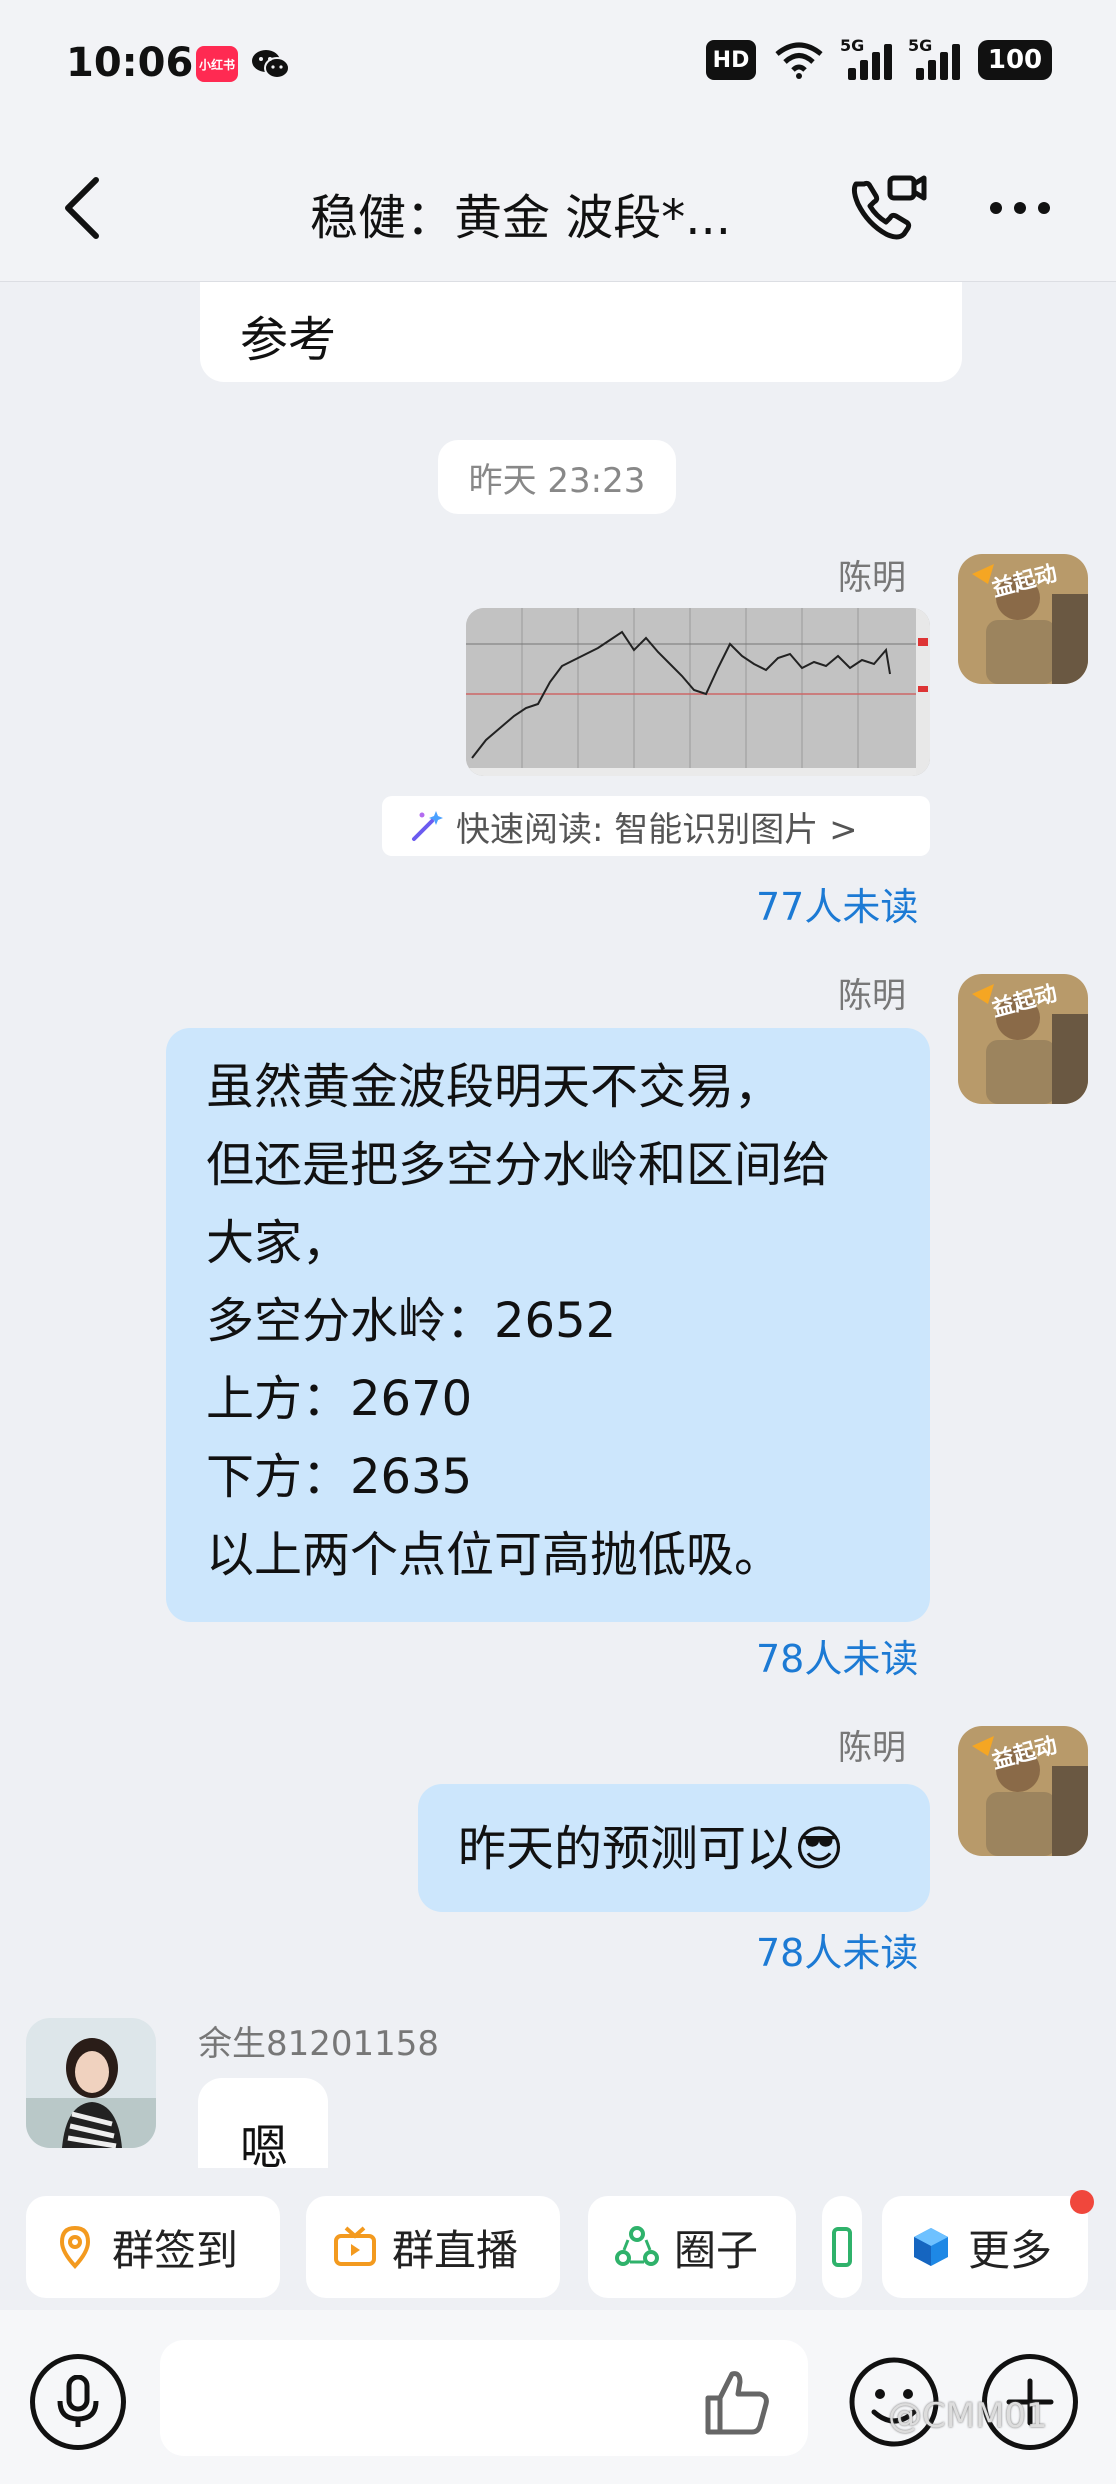 This screenshot has width=1116, height=2484. I want to click on message-line: 下方：2635, so click(339, 1477).